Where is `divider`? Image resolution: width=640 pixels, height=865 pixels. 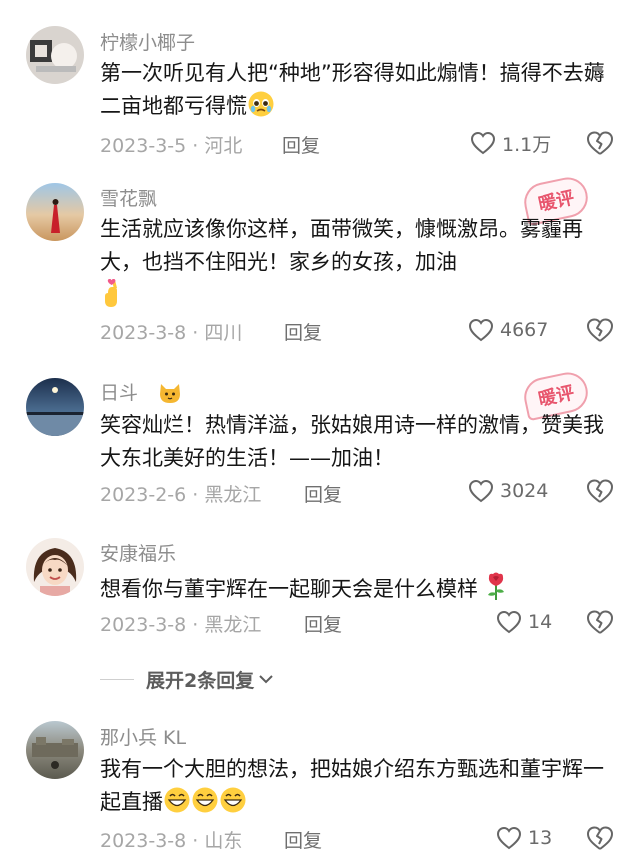 divider is located at coordinates (117, 679).